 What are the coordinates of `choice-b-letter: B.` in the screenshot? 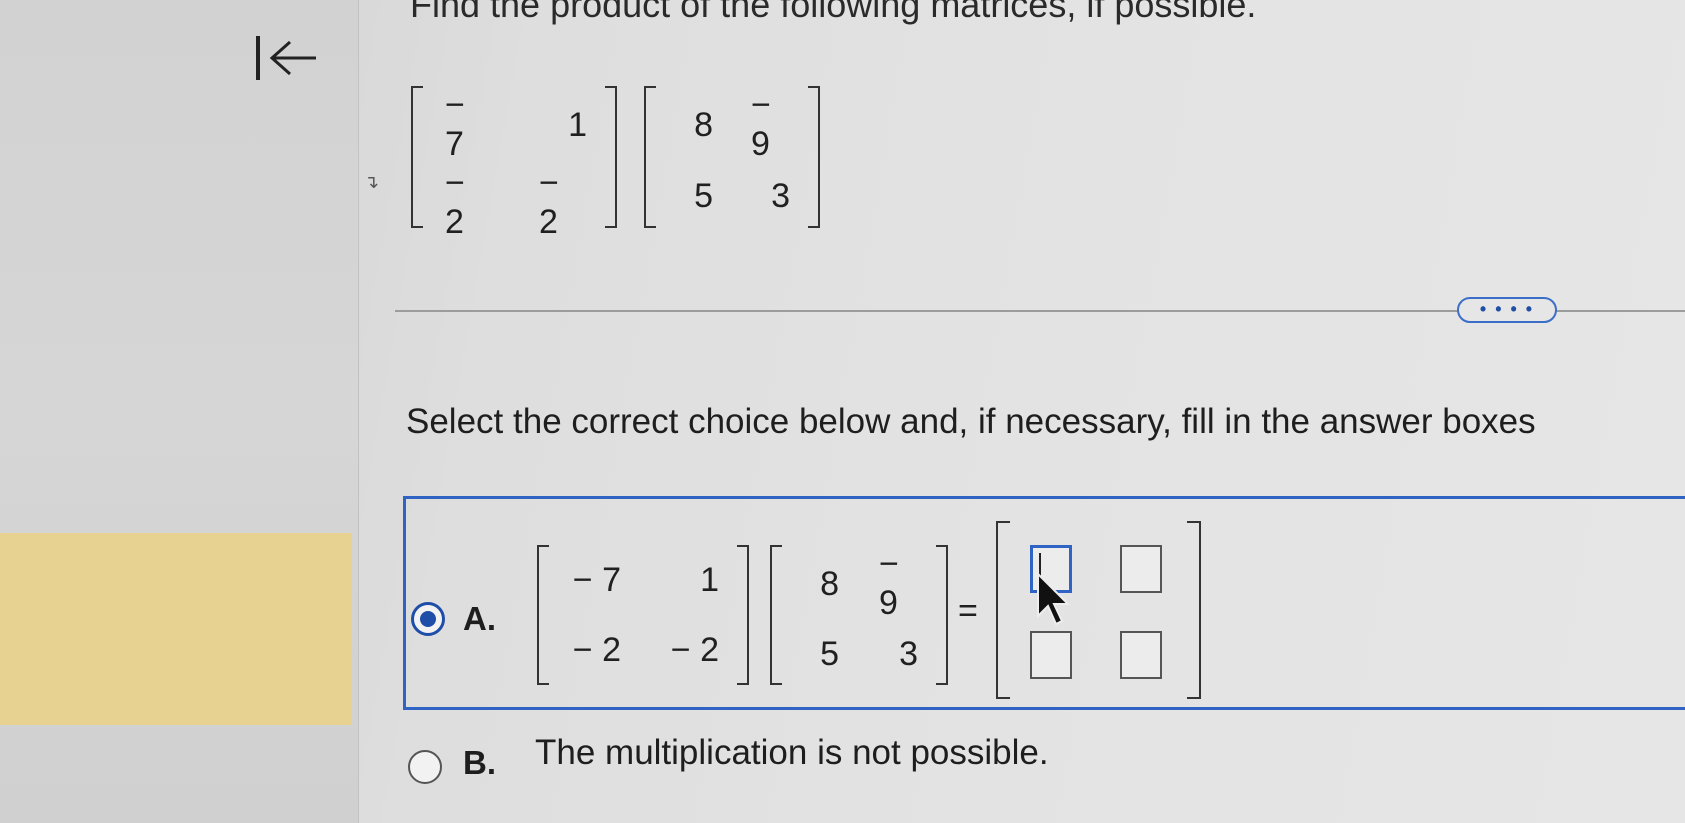 It's located at (479, 762).